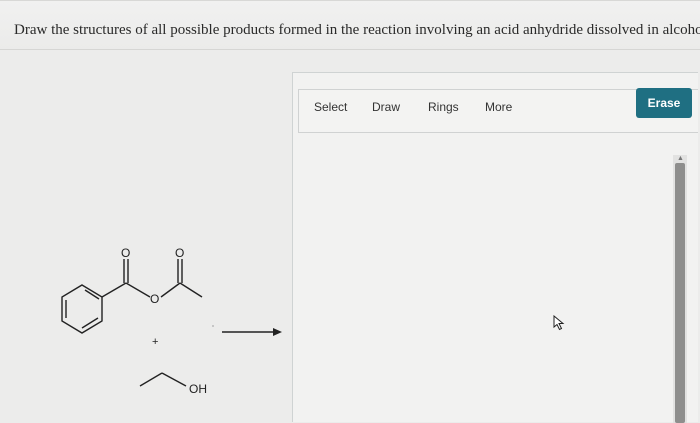  What do you see at coordinates (198, 389) in the screenshot?
I see `alcohol-oh-label: OH` at bounding box center [198, 389].